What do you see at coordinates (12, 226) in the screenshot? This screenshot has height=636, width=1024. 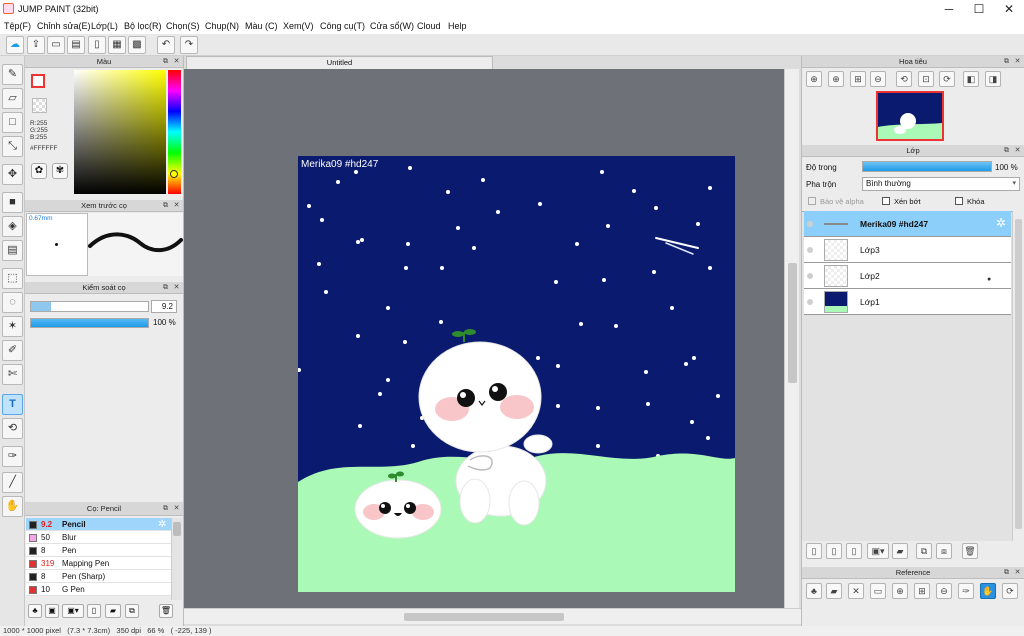 I see `bucket-icon: ◈` at bounding box center [12, 226].